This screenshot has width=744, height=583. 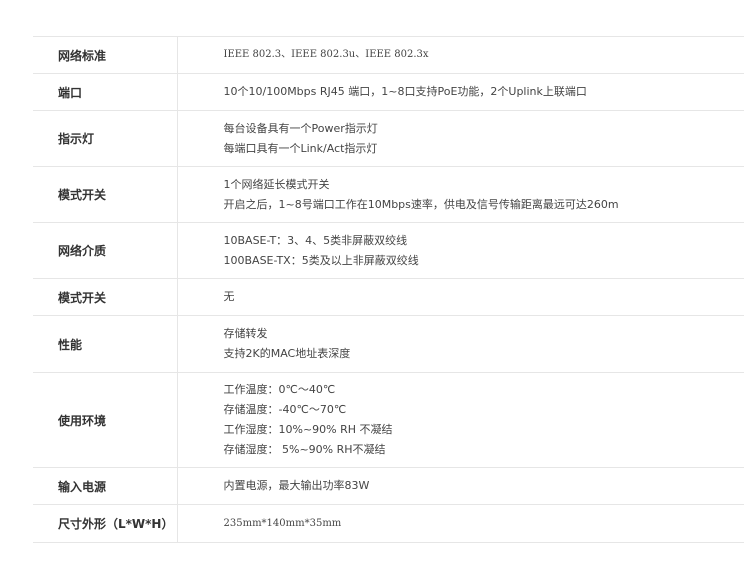 What do you see at coordinates (105, 523) in the screenshot?
I see `spec-label: 尺寸外形（L*W*H）` at bounding box center [105, 523].